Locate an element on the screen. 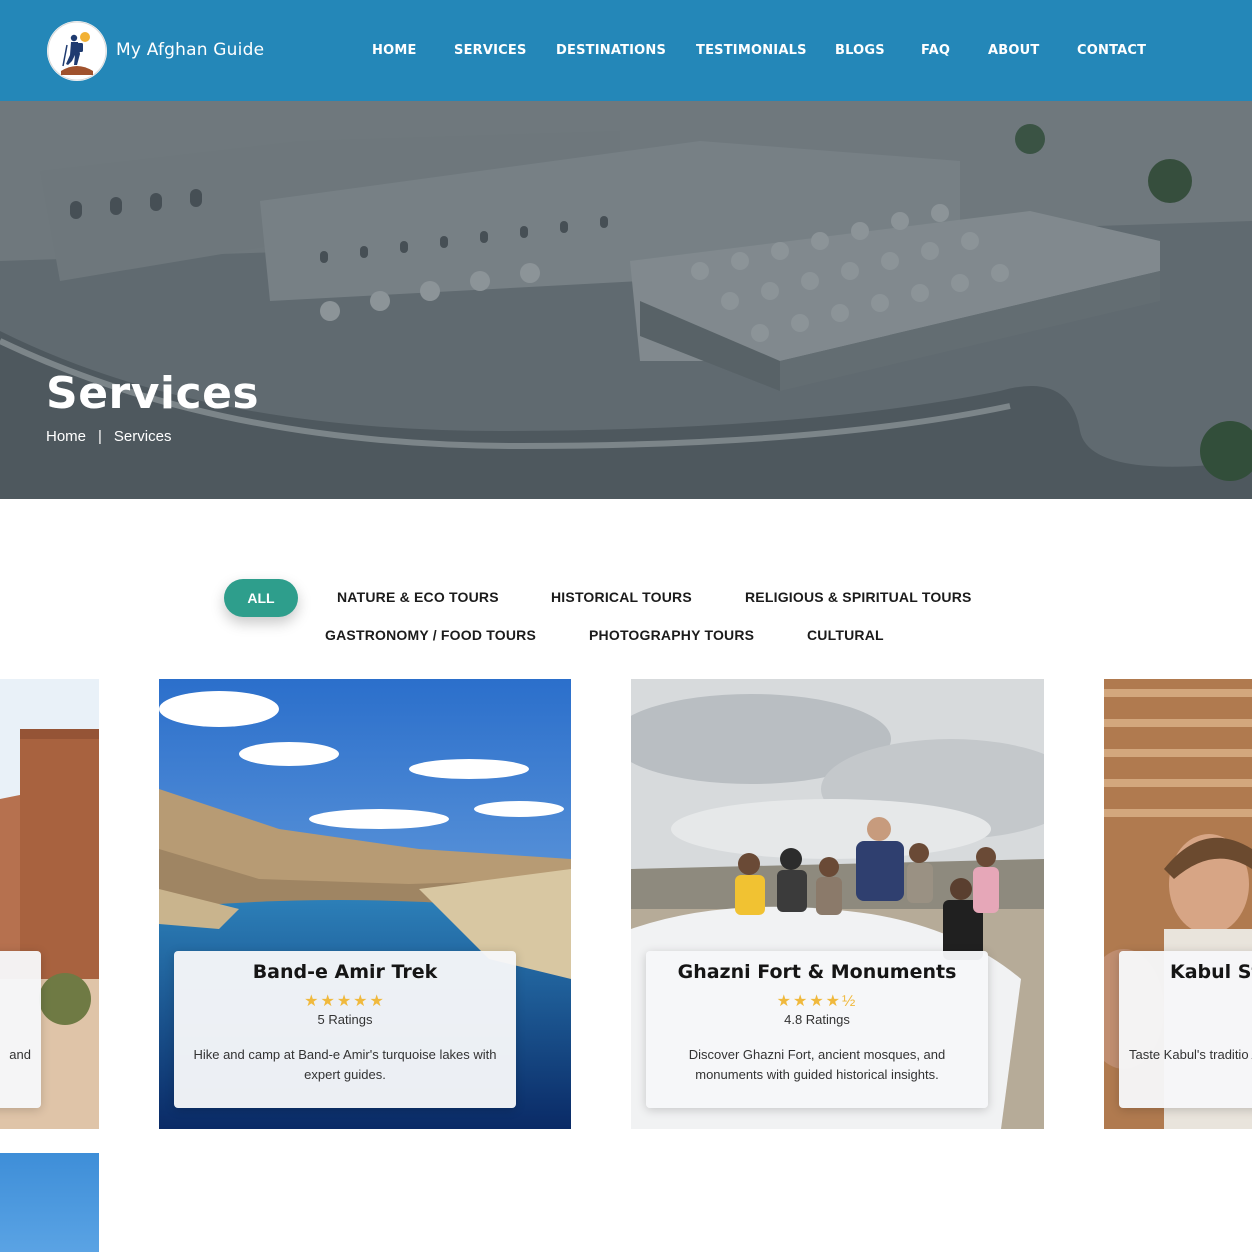 The image size is (1252, 1252). nav-faq: FAQ is located at coordinates (935, 50).